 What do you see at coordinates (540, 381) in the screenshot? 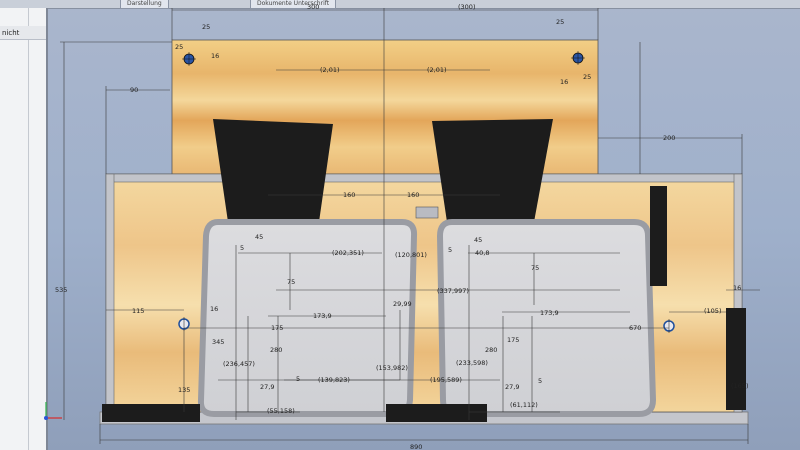
I see `dim-5-d: 5` at bounding box center [540, 381].